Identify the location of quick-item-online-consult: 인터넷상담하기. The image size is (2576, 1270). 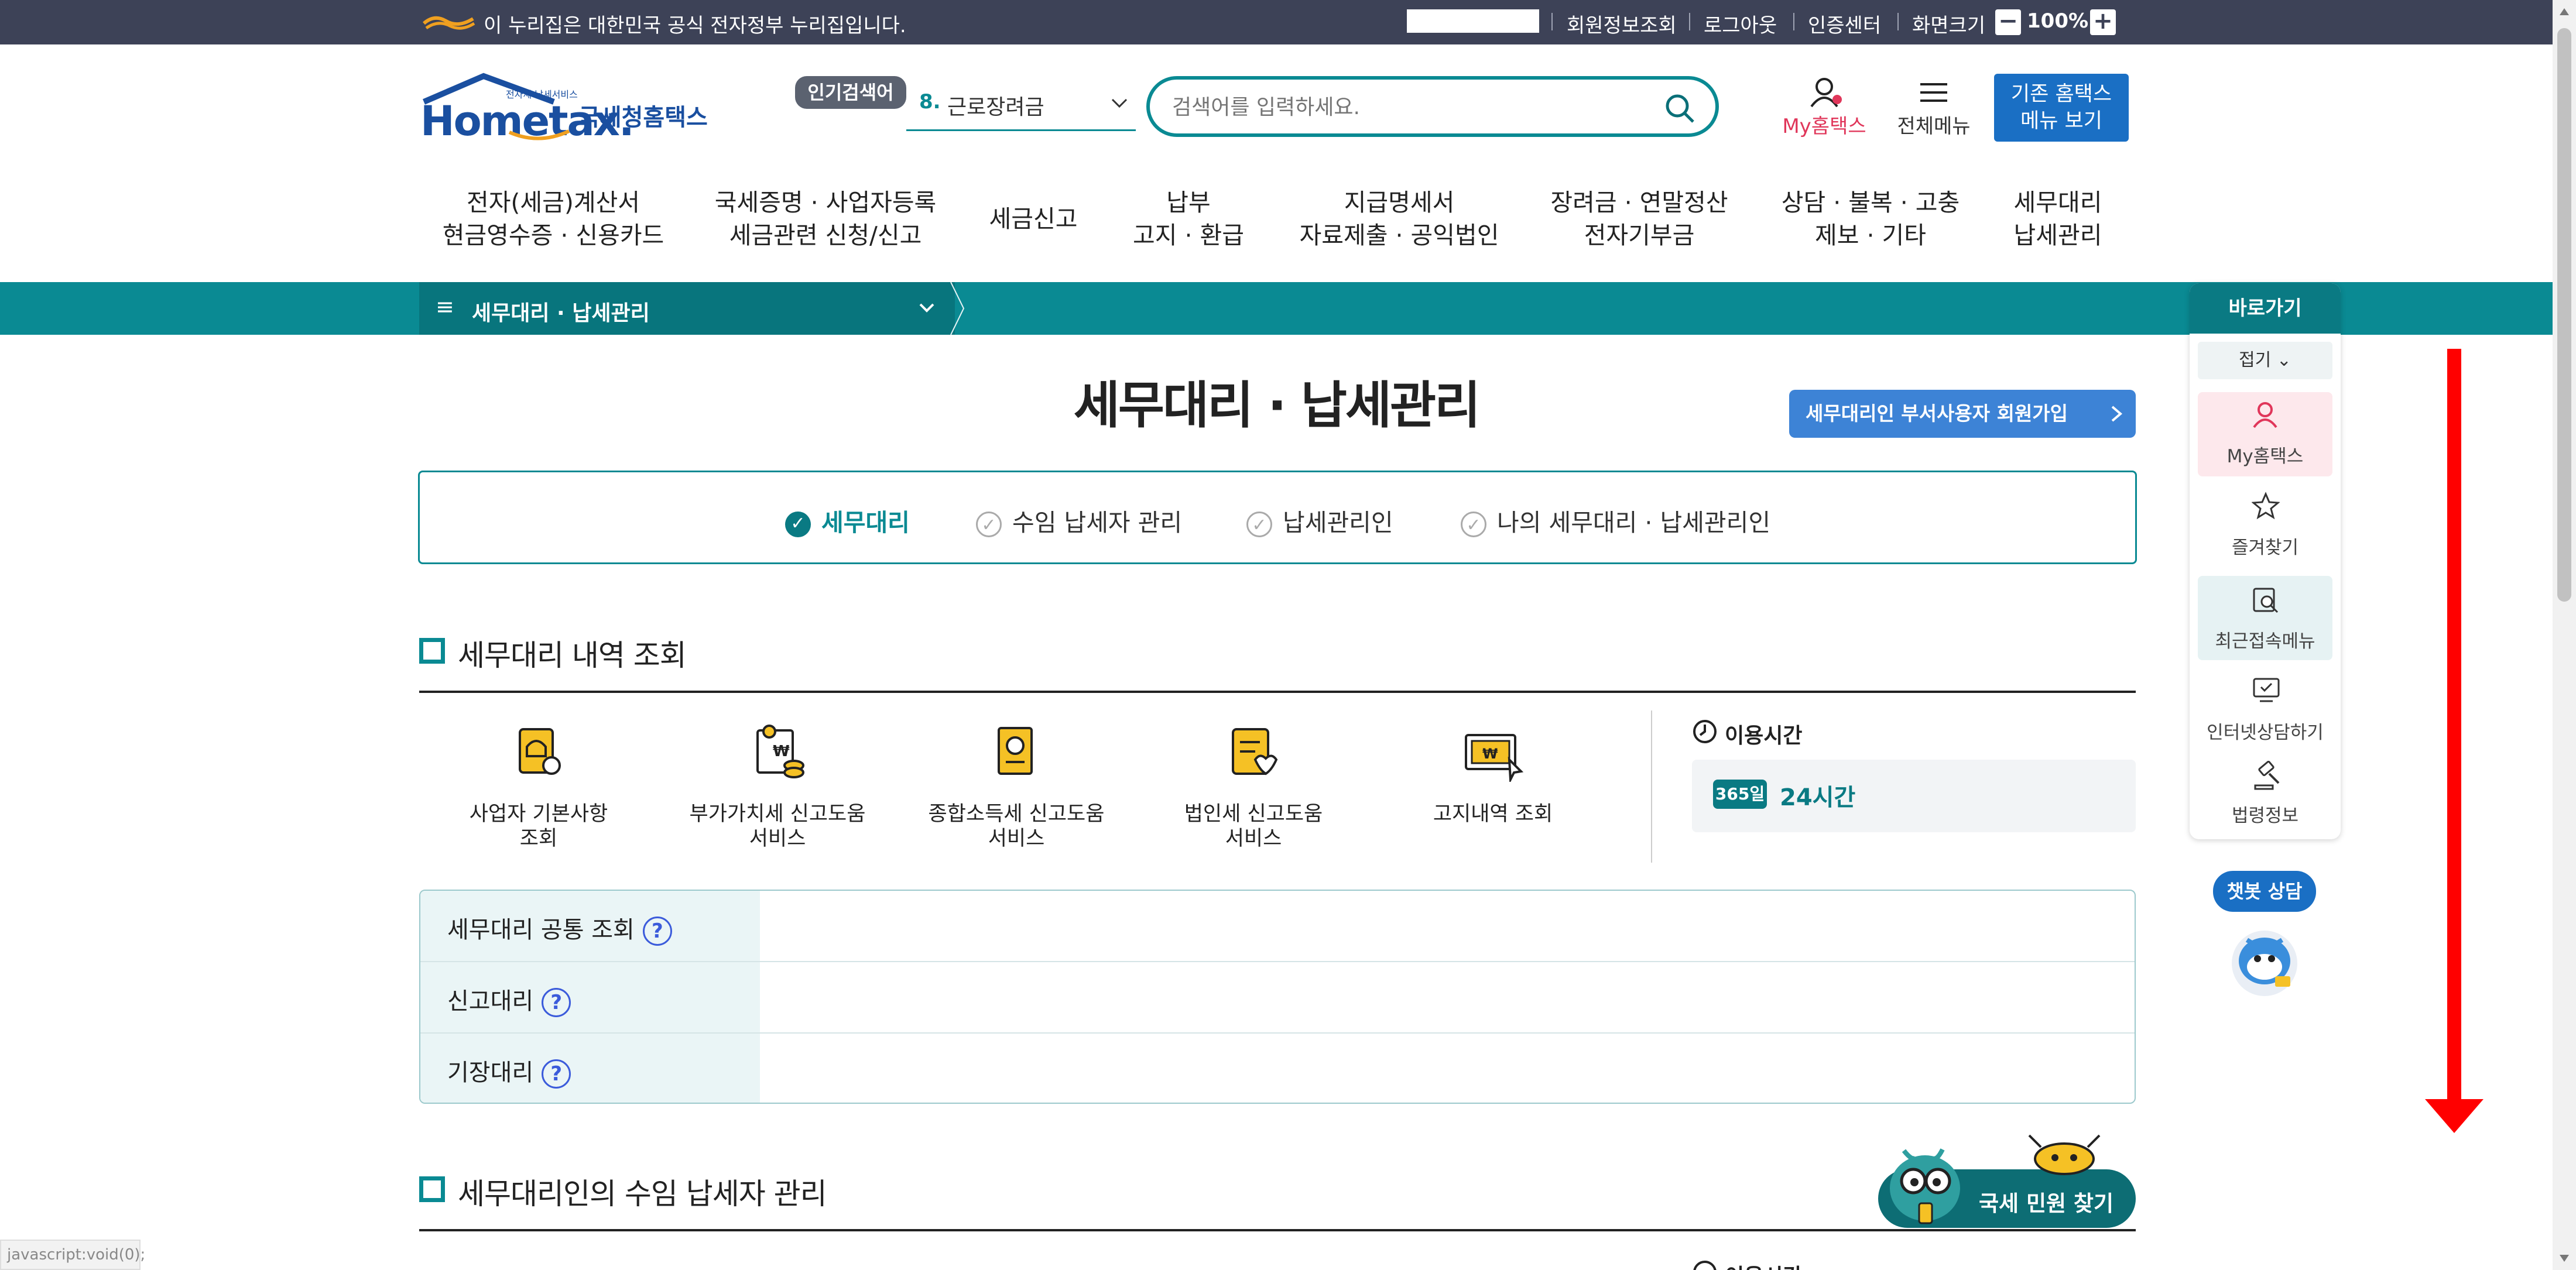
(2265, 711).